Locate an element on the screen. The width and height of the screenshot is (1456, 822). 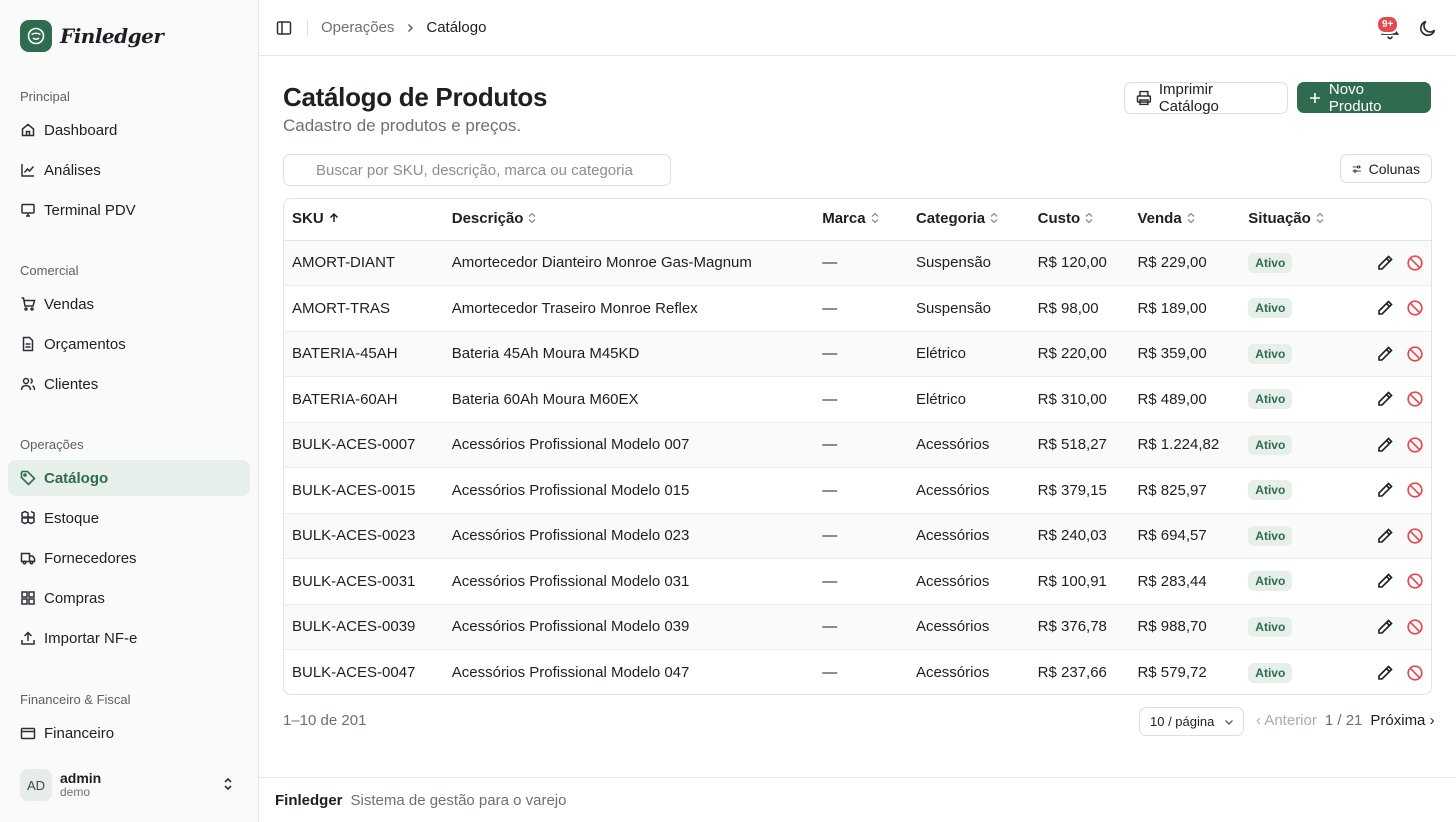
sidebar-item-fornecedores: Fornecedores is located at coordinates (129, 558).